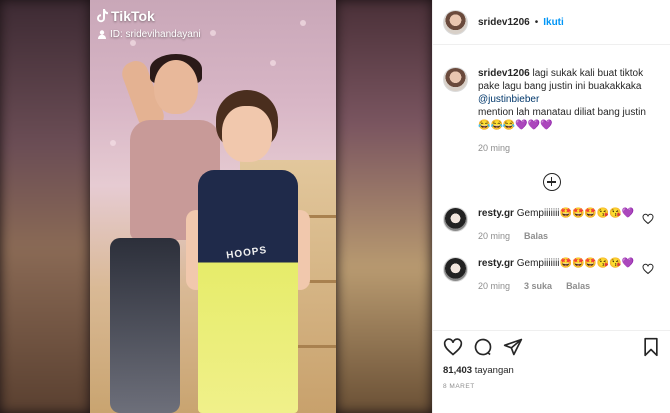 This screenshot has height=413, width=670. I want to click on post-actions: 81,403 tayangan 8 MARET, so click(551, 360).